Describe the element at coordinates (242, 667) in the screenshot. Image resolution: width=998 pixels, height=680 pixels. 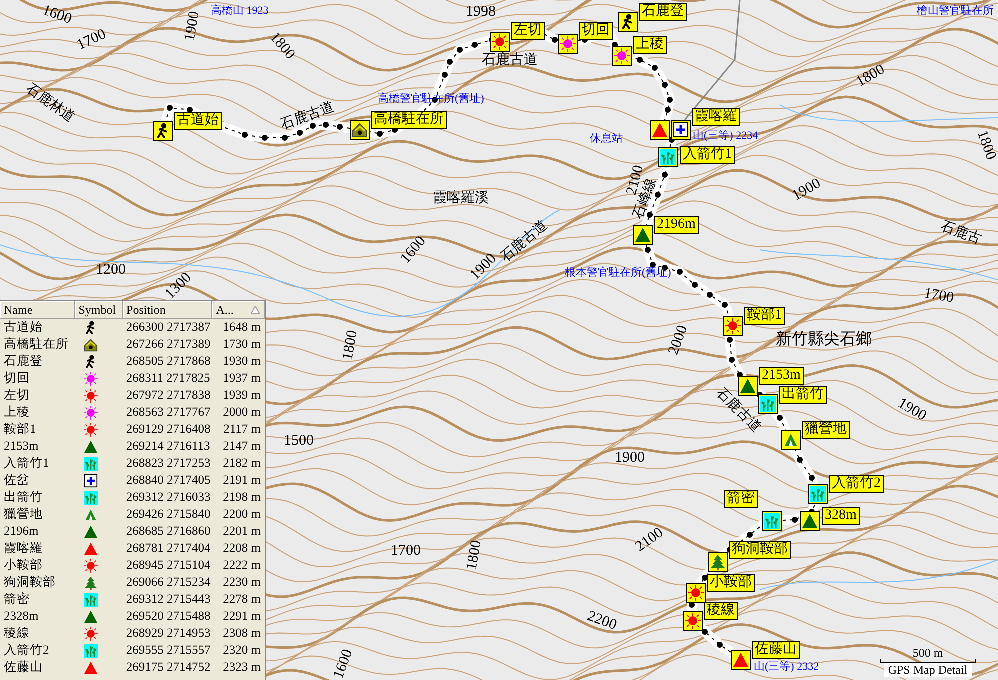
I see `table-cell-text: 2323 m` at that location.